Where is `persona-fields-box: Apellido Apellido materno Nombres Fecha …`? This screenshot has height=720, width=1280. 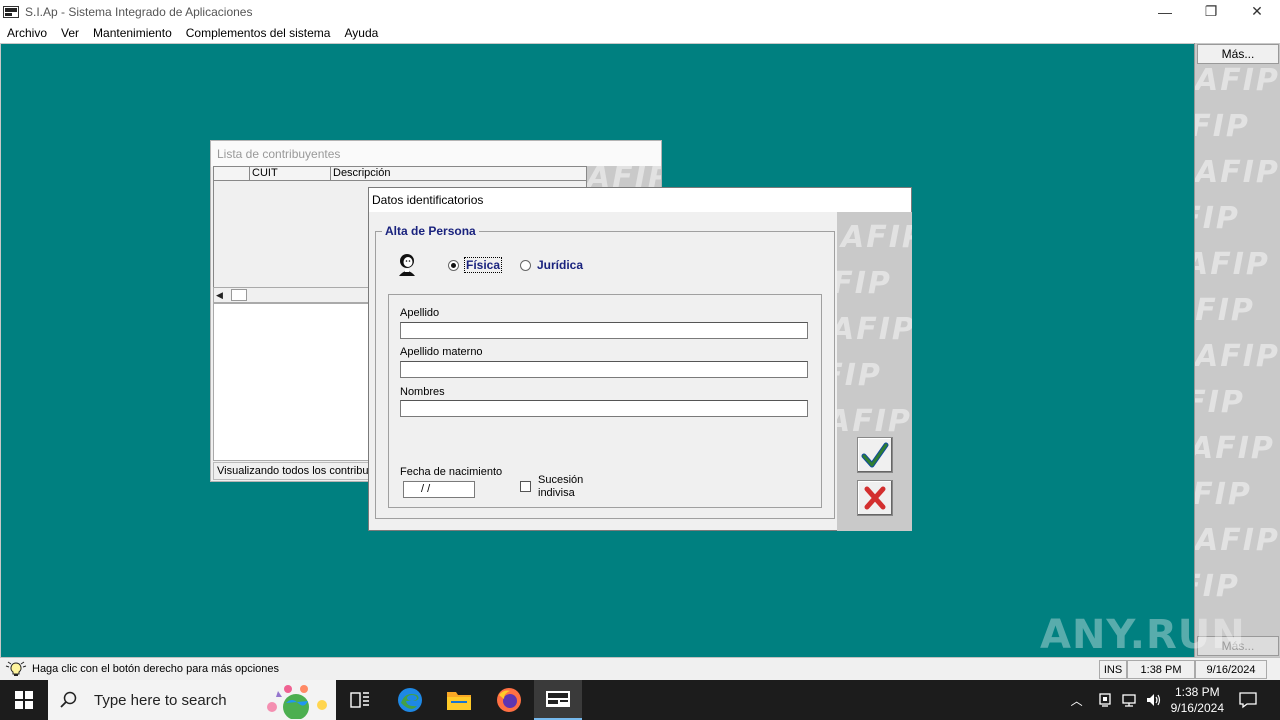
persona-fields-box: Apellido Apellido materno Nombres Fecha … is located at coordinates (605, 401).